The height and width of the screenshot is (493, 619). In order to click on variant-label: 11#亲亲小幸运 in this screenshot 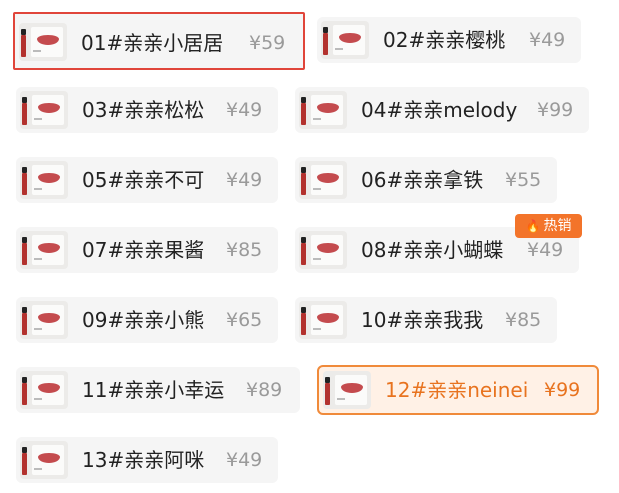, I will do `click(153, 390)`.